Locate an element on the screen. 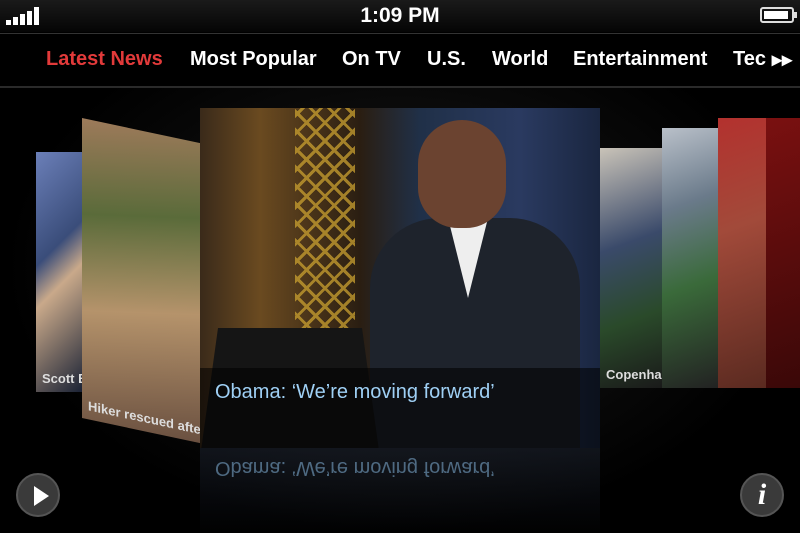 The height and width of the screenshot is (533, 800). speaker-head-image is located at coordinates (462, 174).